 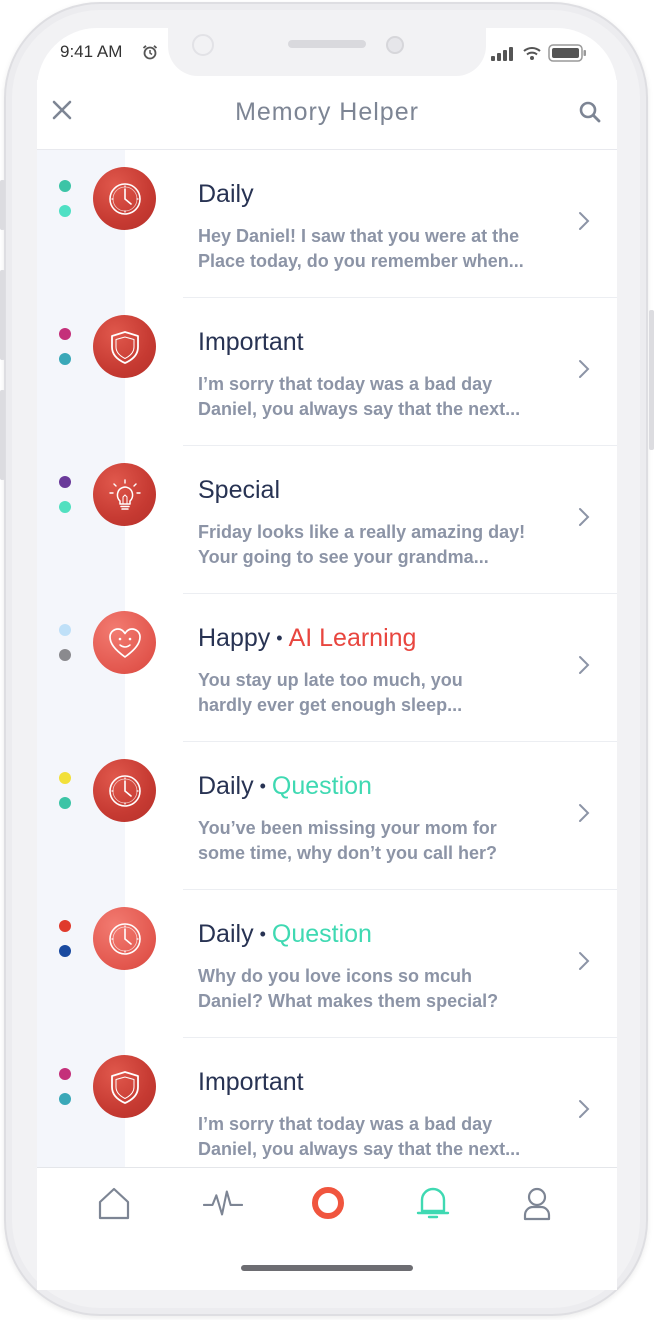 I want to click on close-icon, so click(x=62, y=110).